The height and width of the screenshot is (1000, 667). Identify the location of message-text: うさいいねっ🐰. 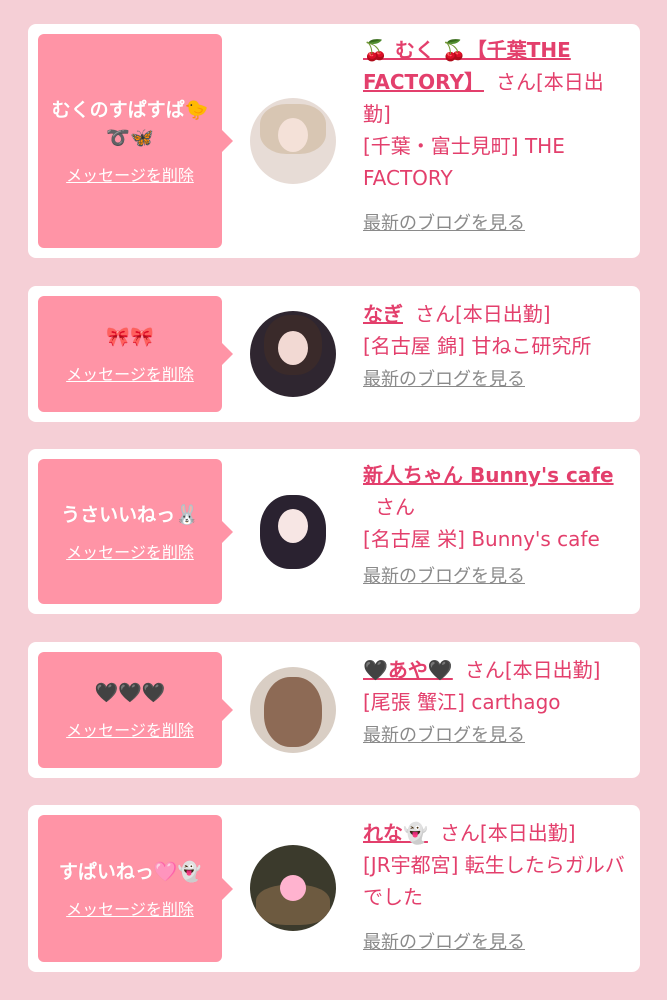
(130, 514).